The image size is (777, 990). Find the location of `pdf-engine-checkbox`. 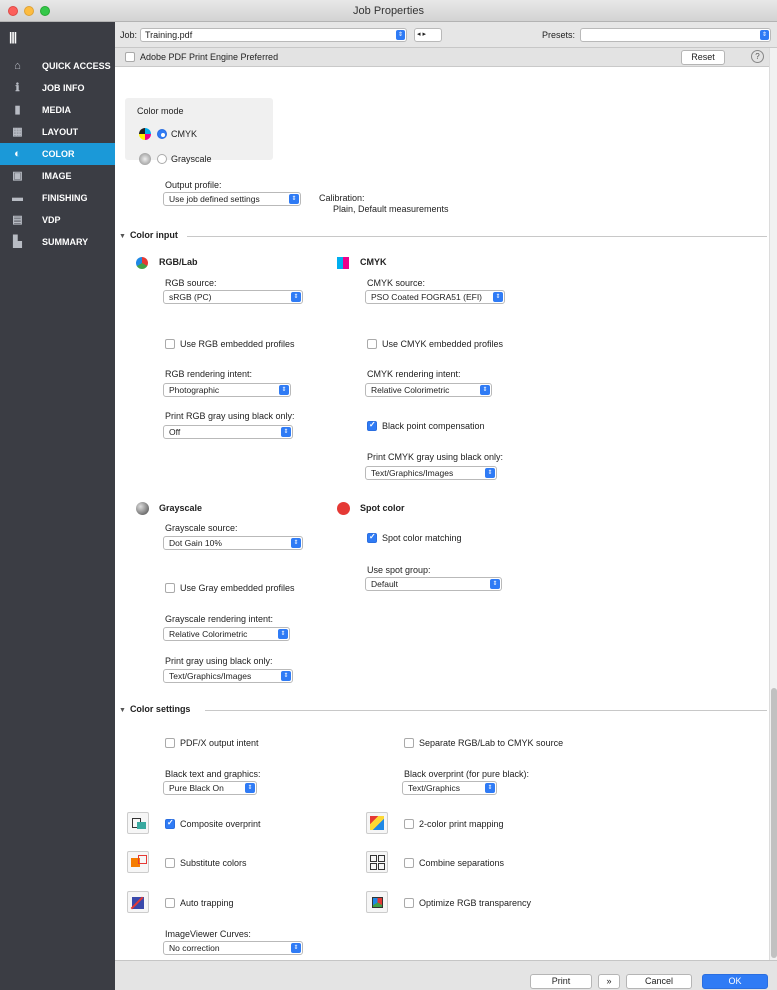

pdf-engine-checkbox is located at coordinates (130, 56).